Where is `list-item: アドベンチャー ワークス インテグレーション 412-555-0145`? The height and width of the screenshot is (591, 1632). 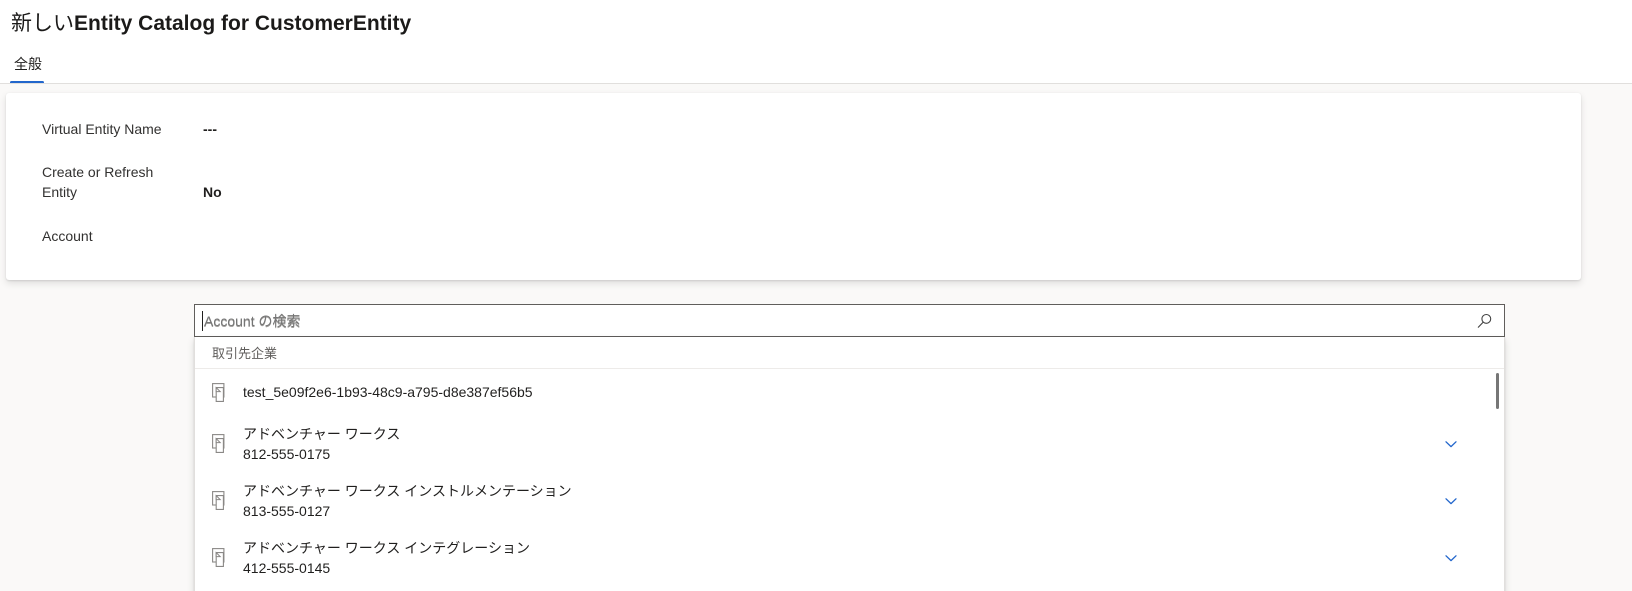
list-item: アドベンチャー ワークス インテグレーション 412-555-0145 is located at coordinates (849, 557).